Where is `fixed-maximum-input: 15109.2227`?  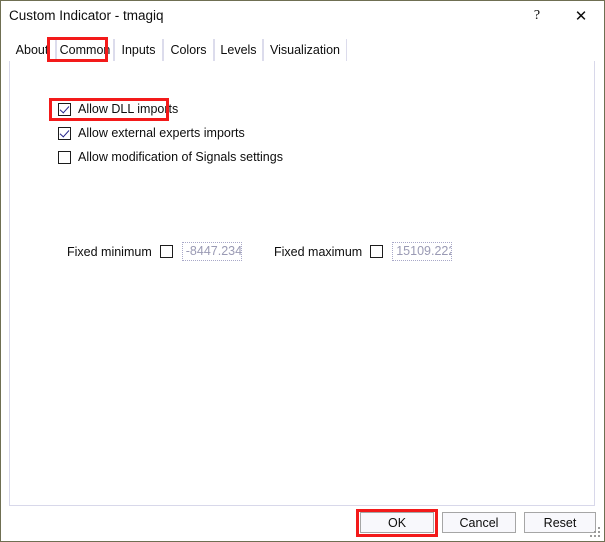
fixed-maximum-input: 15109.2227 is located at coordinates (422, 251).